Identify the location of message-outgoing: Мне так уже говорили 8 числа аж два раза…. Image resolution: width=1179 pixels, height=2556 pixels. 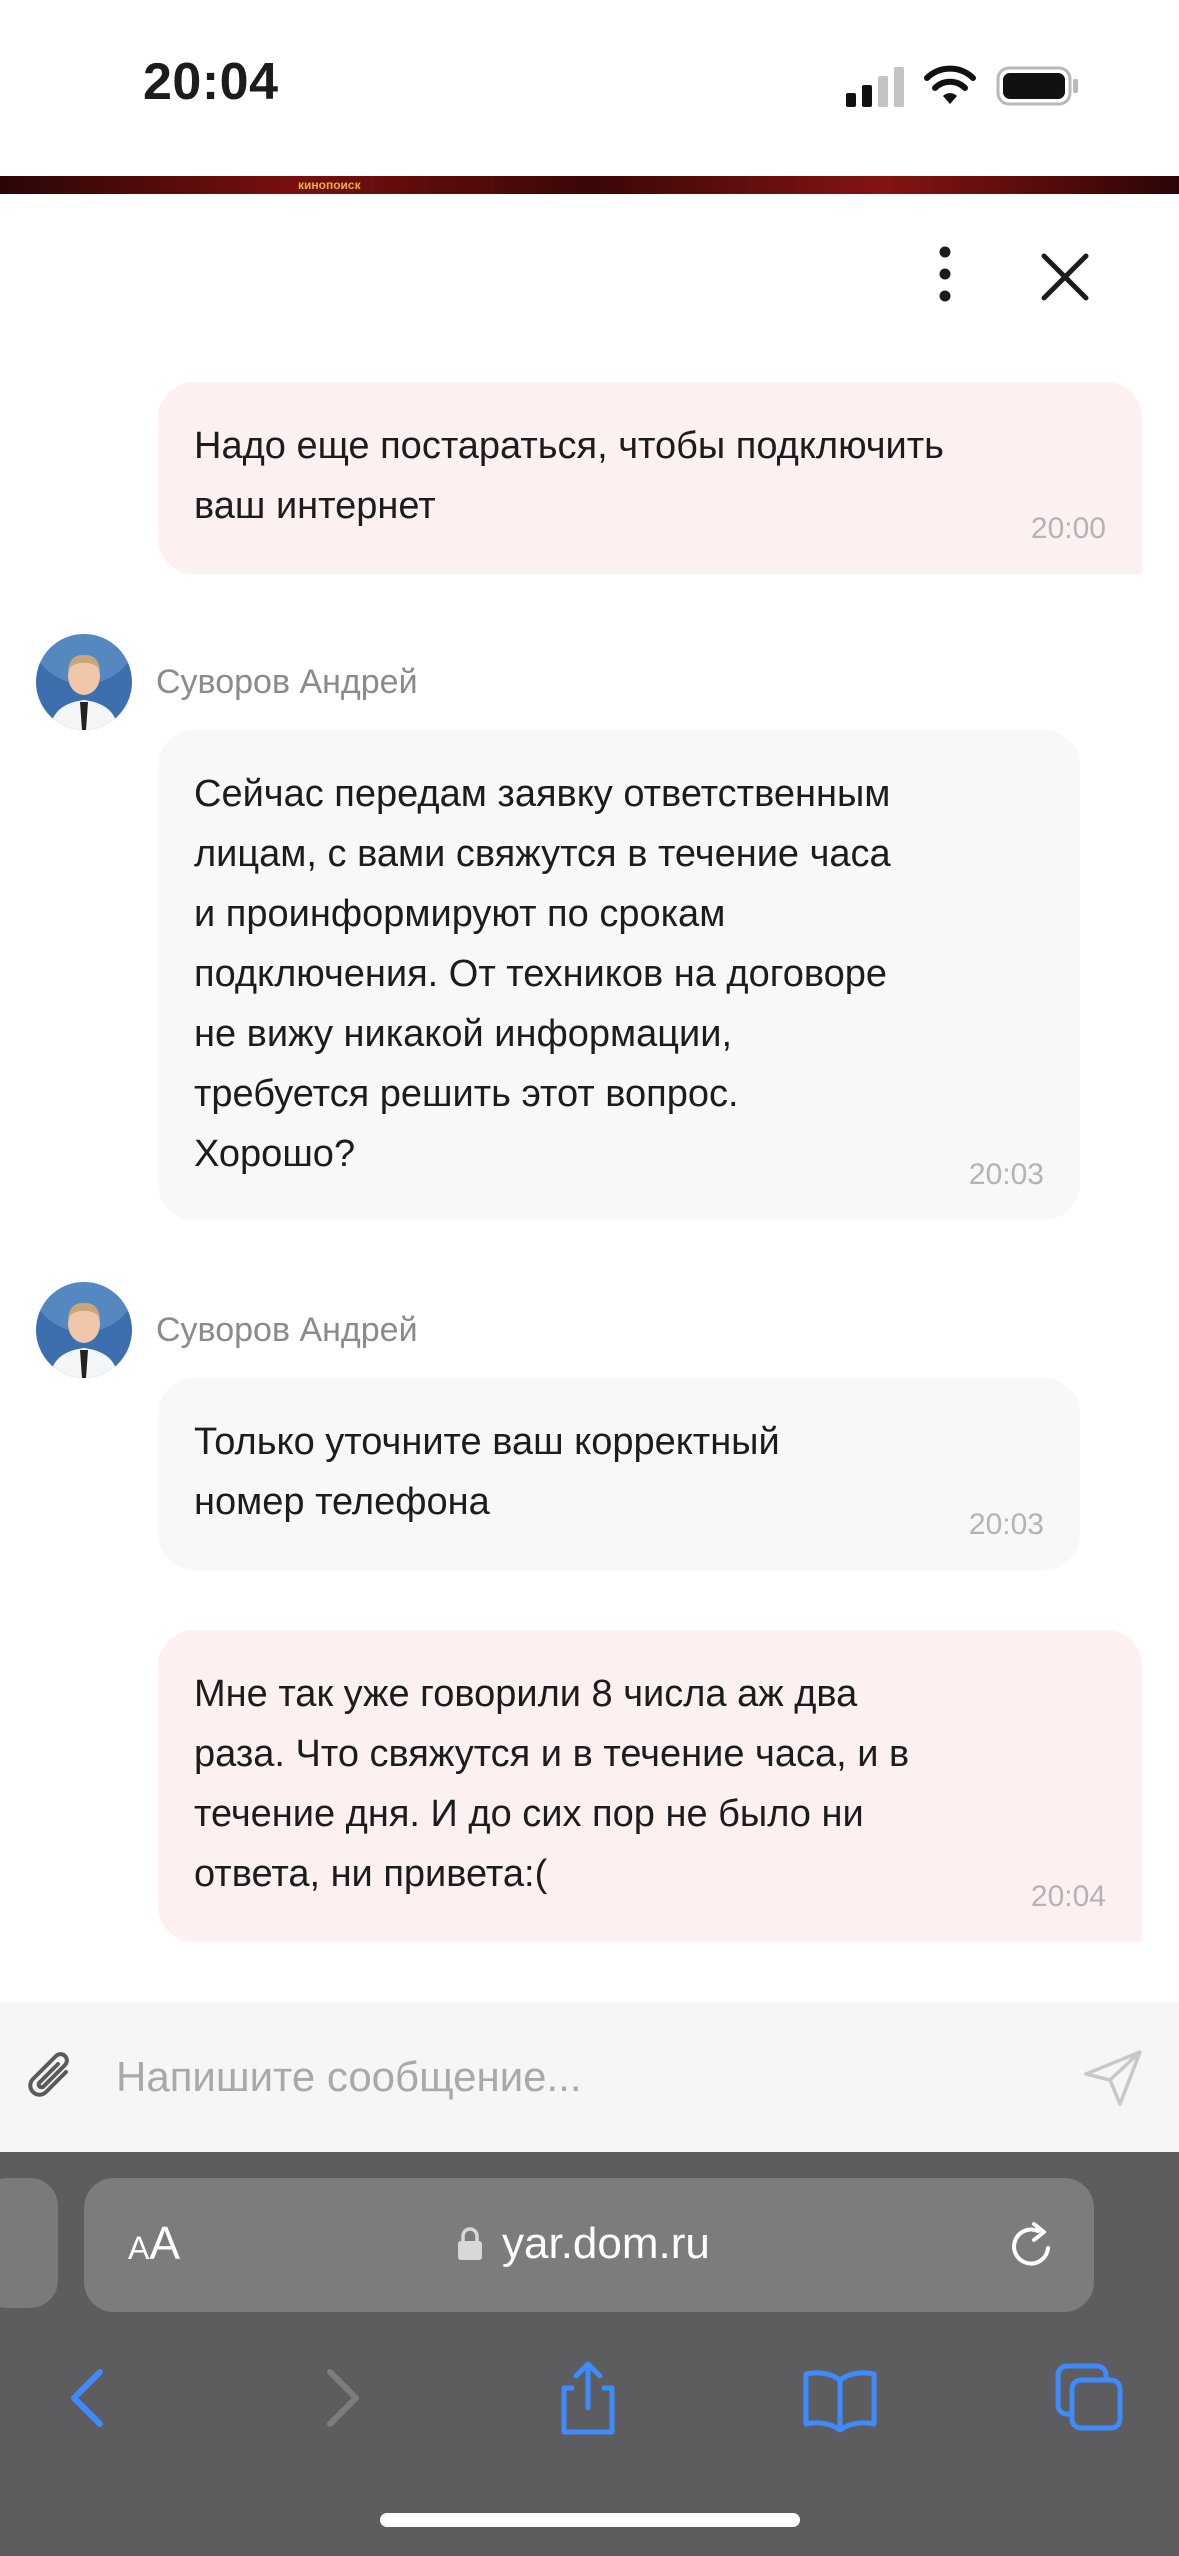
(650, 1786).